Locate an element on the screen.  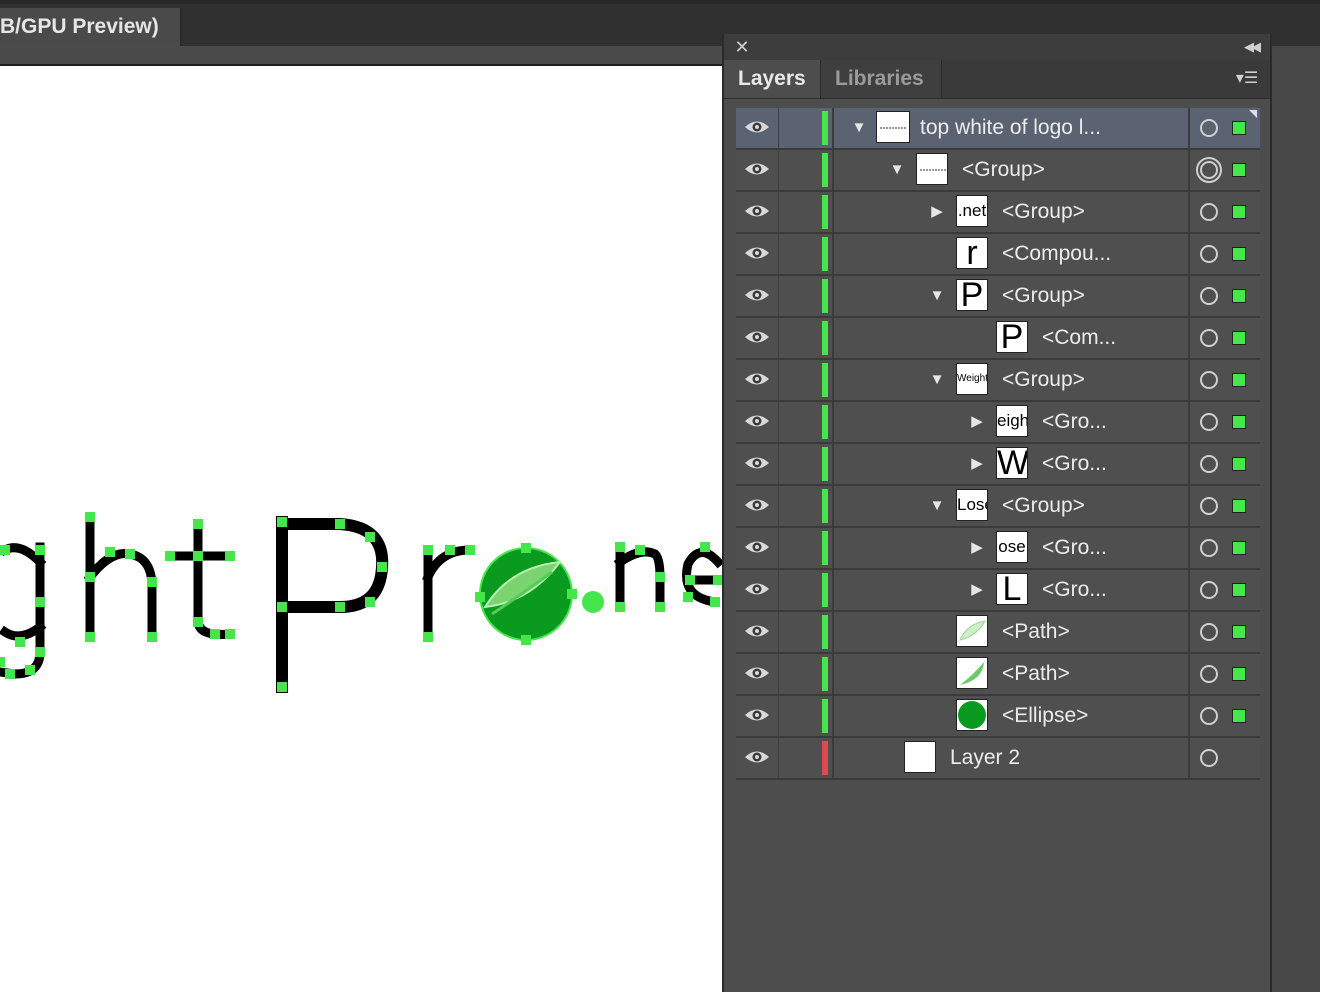
layer-row: ▶ .net <Group> is located at coordinates (998, 213).